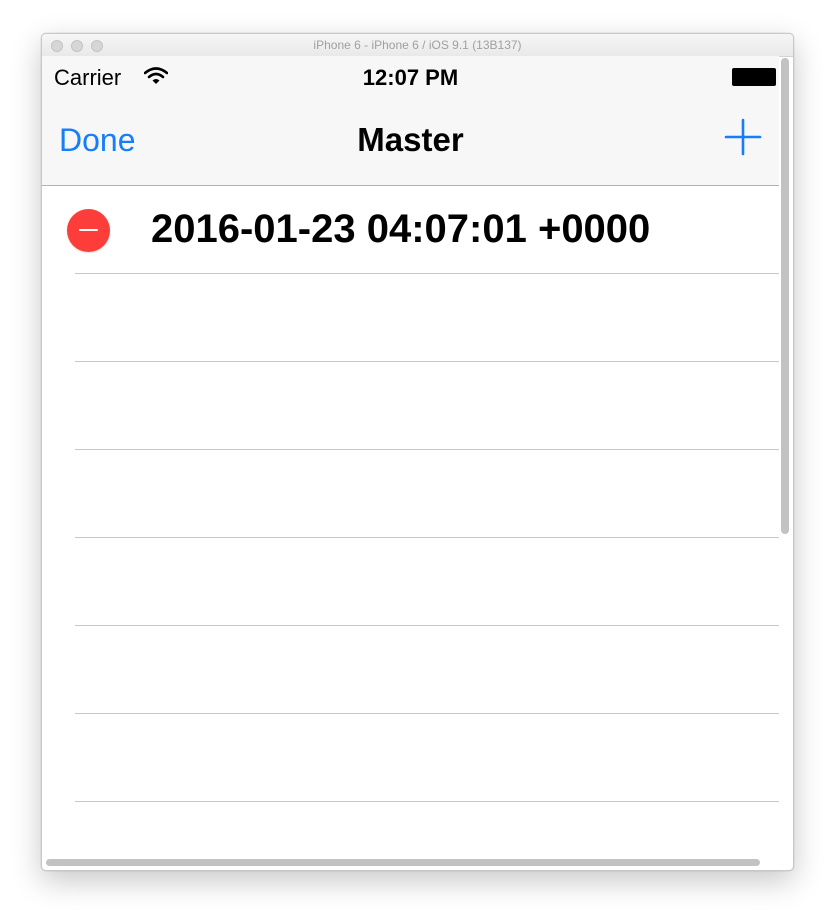 The height and width of the screenshot is (920, 834). I want to click on window-title: iPhone 6 - iPhone 6 / iOS 9.1 (13B137), so click(417, 45).